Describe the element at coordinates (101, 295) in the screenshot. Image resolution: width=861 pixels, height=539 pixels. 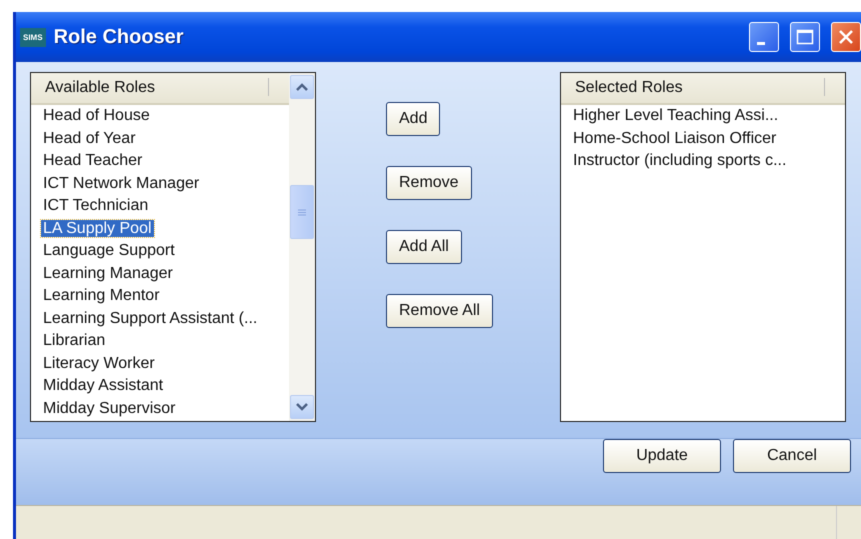
I see `role-item: Learning Mentor` at that location.